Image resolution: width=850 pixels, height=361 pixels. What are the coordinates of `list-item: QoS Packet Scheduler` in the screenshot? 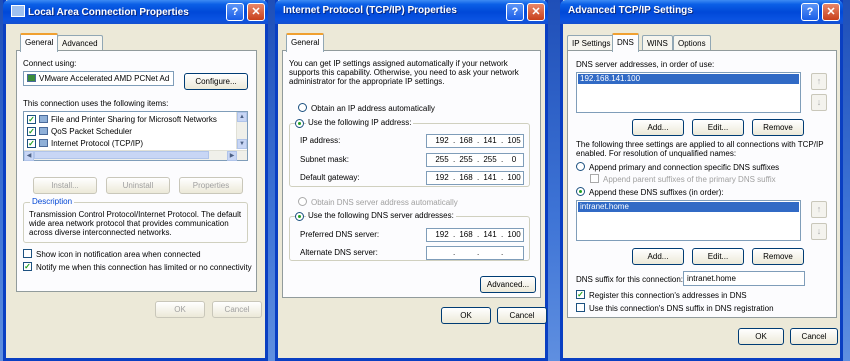 It's located at (85, 131).